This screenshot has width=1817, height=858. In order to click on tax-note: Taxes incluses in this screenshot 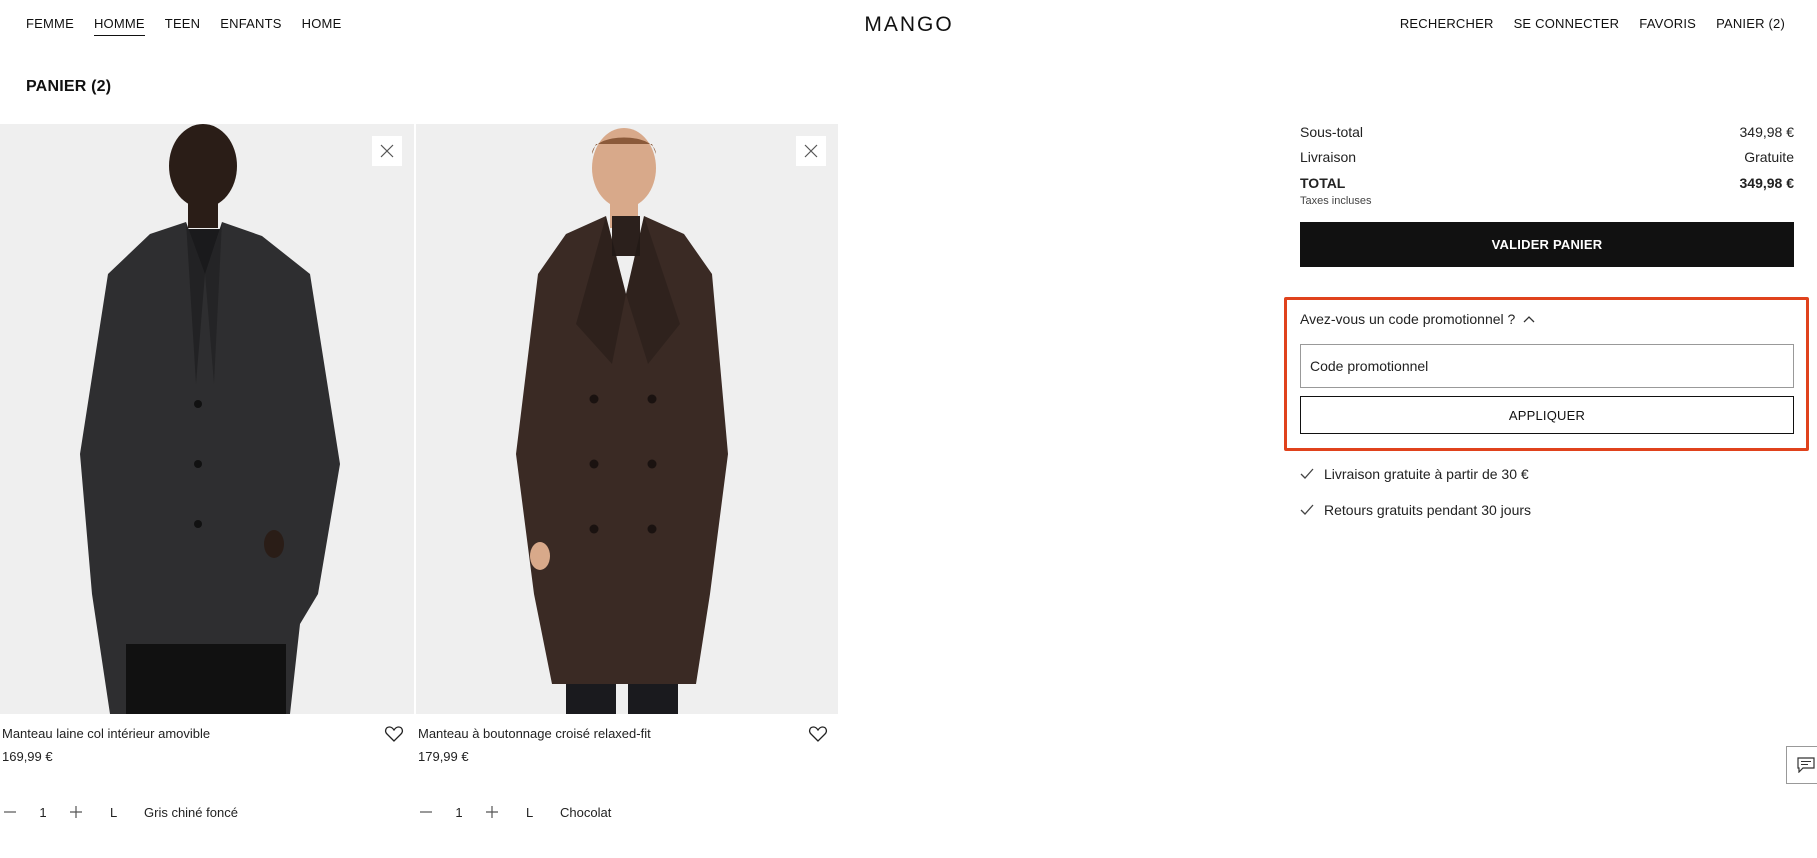, I will do `click(1336, 201)`.